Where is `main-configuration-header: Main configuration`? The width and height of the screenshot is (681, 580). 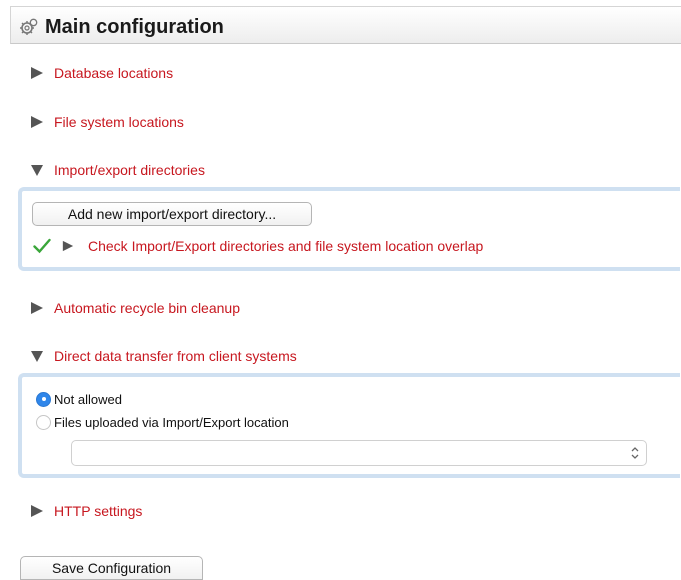 main-configuration-header: Main configuration is located at coordinates (345, 25).